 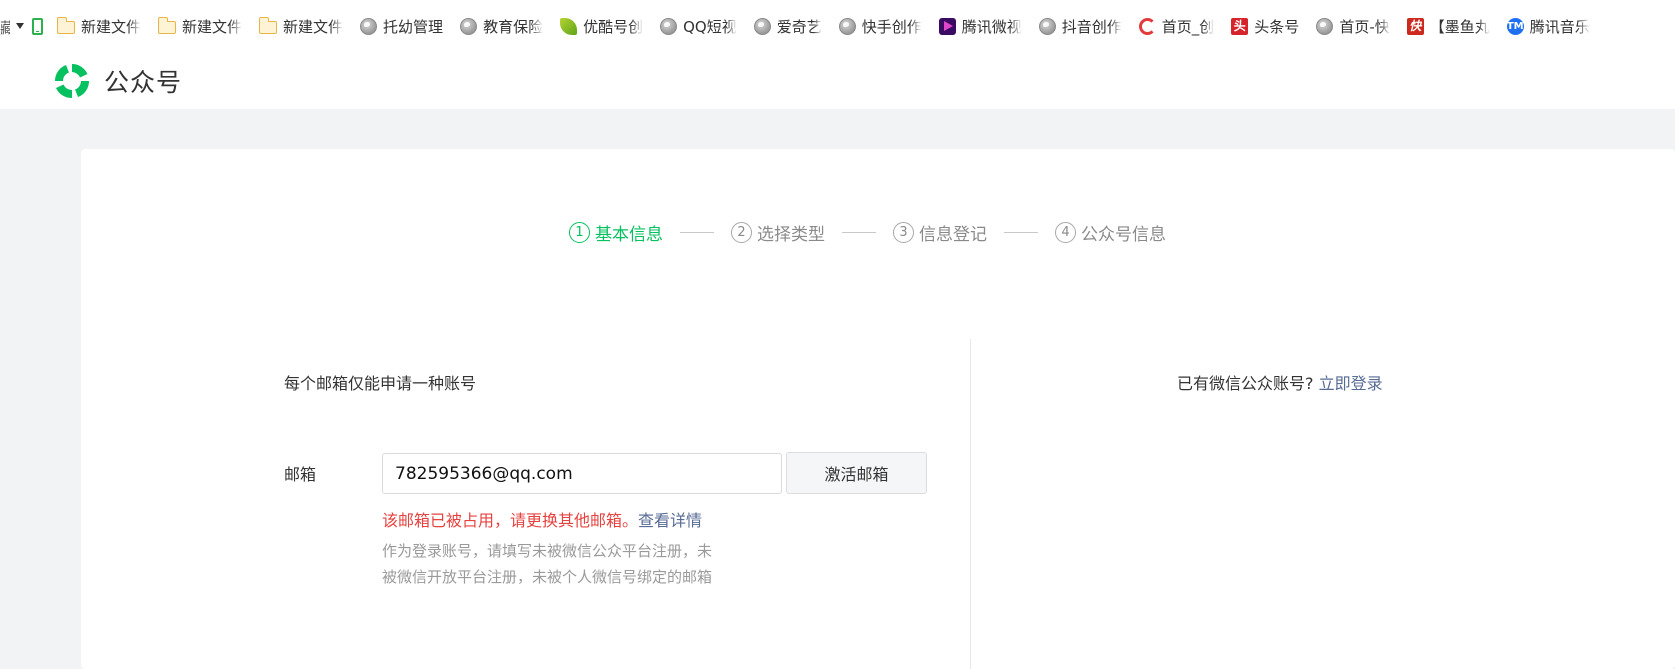 What do you see at coordinates (1245, 383) in the screenshot?
I see `existing-account-text: 已有微信公众账号?` at bounding box center [1245, 383].